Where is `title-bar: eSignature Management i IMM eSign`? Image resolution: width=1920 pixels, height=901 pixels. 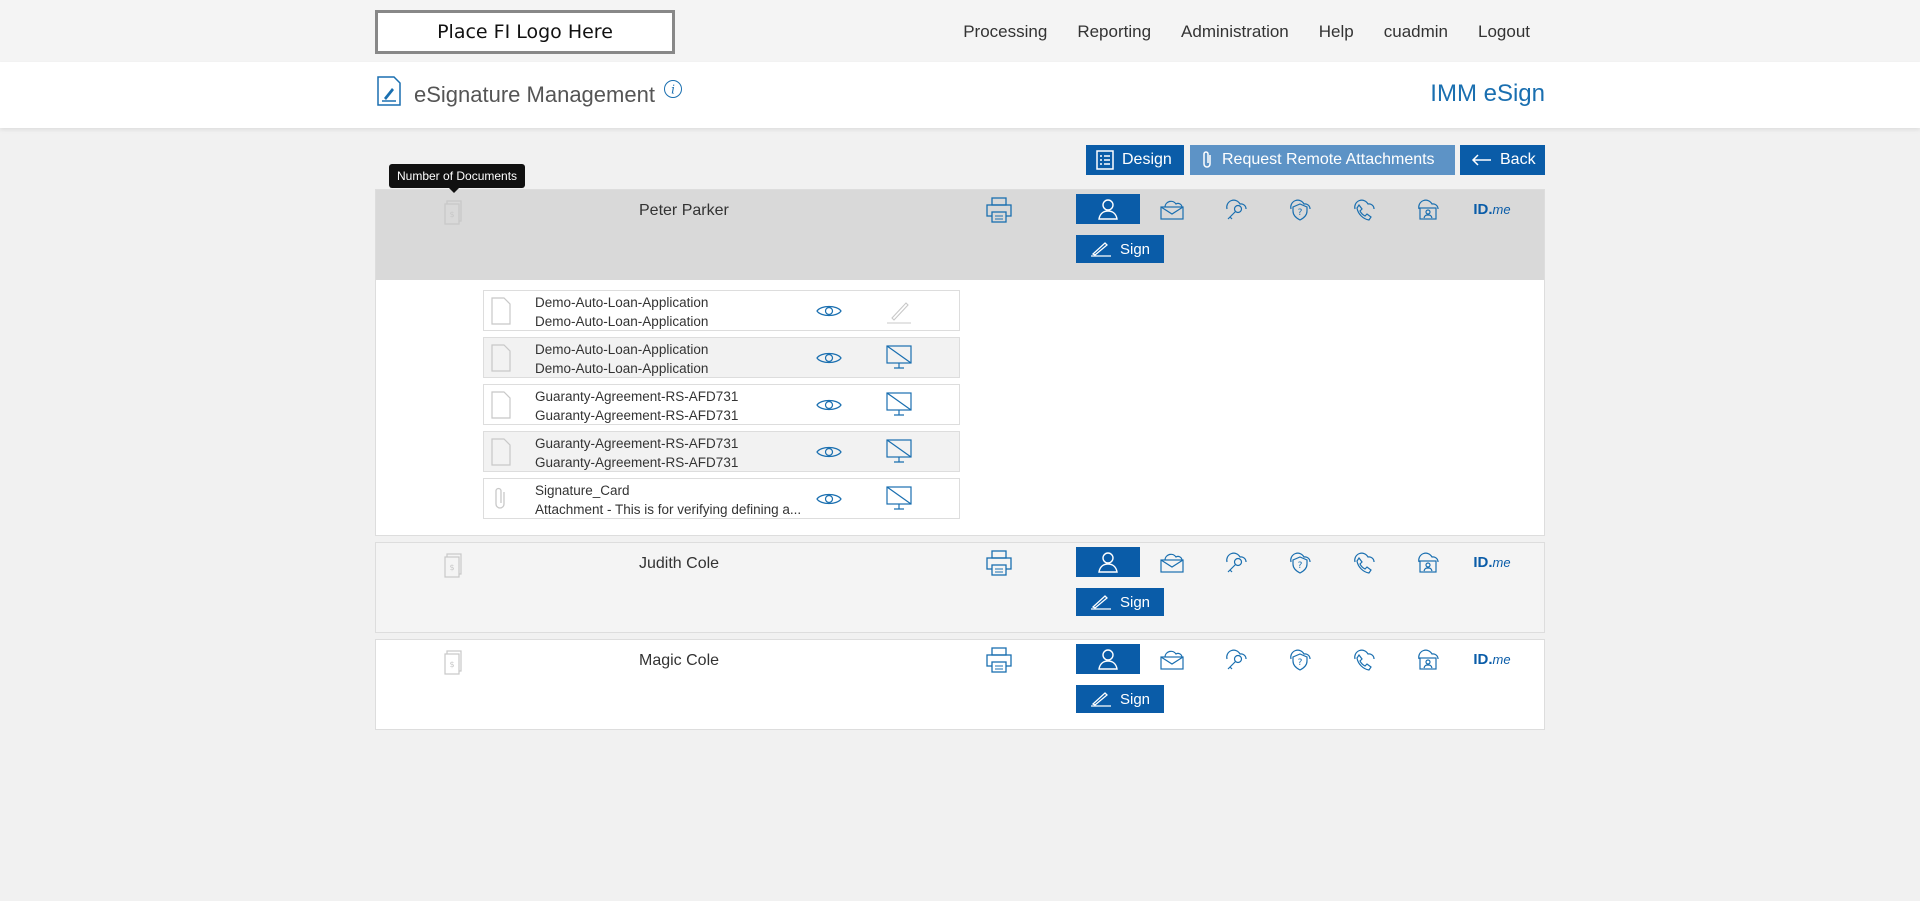 title-bar: eSignature Management i IMM eSign is located at coordinates (960, 95).